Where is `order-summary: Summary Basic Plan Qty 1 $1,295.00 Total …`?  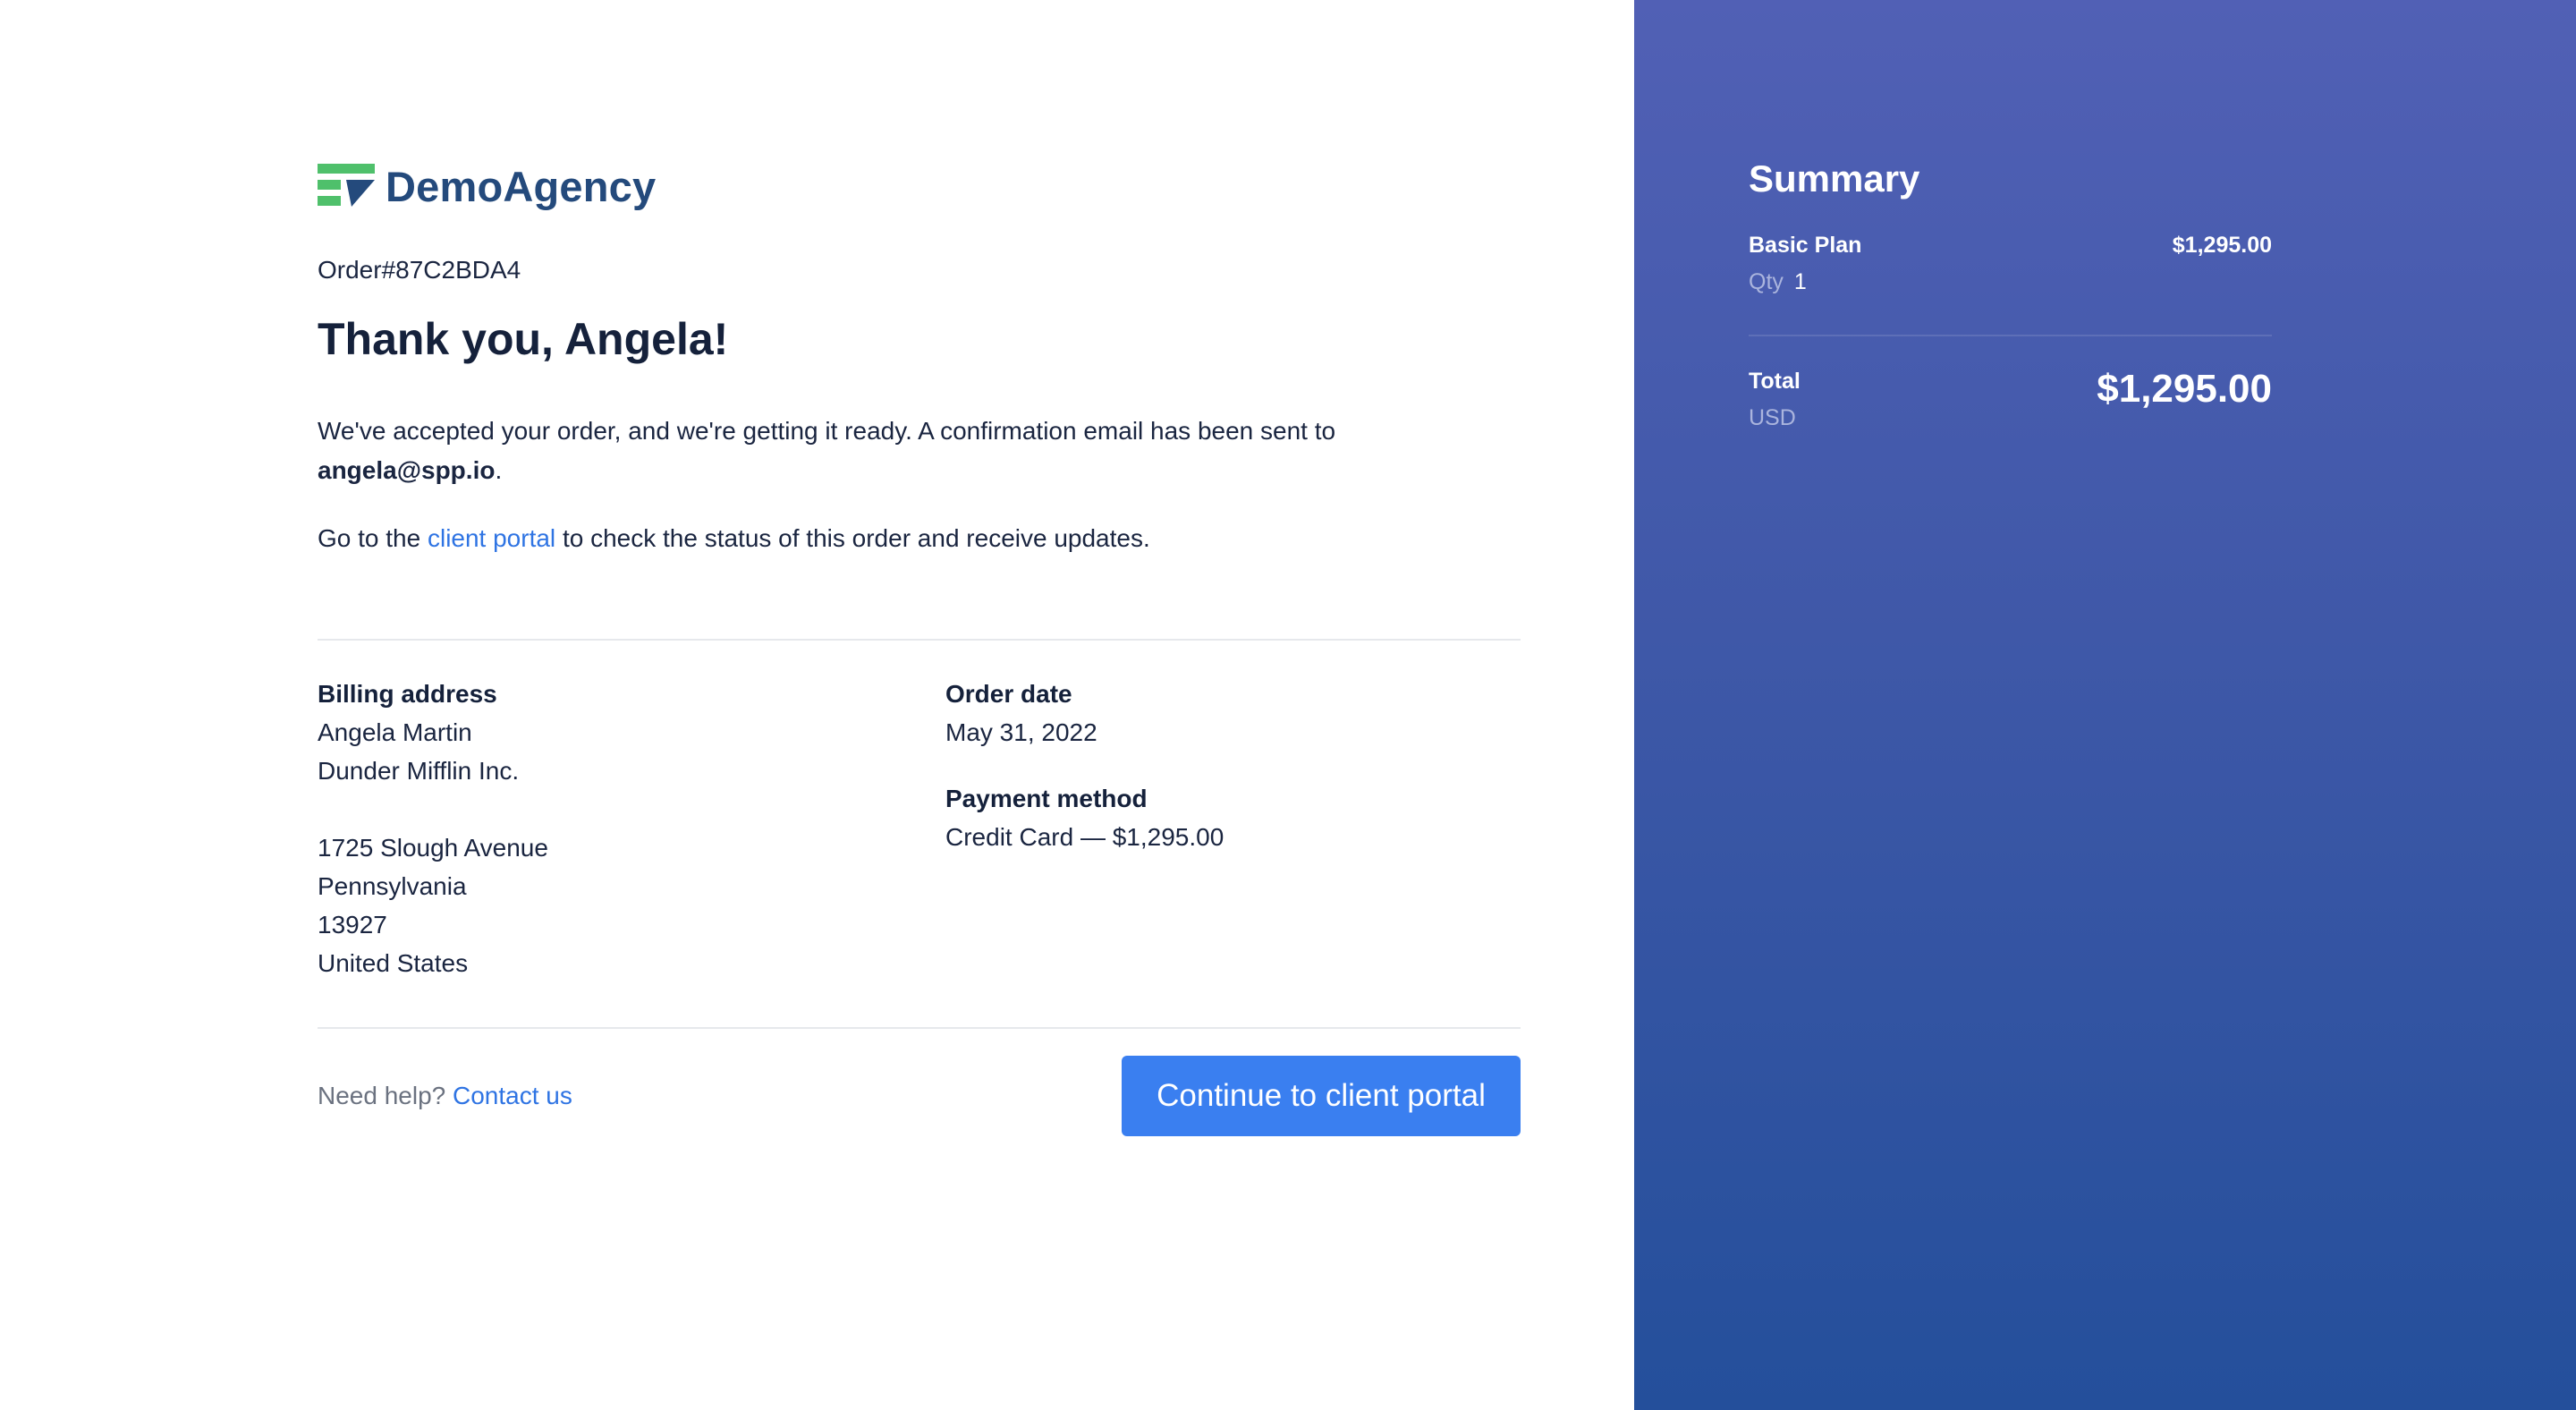
order-summary: Summary Basic Plan Qty 1 $1,295.00 Total … is located at coordinates (2010, 294).